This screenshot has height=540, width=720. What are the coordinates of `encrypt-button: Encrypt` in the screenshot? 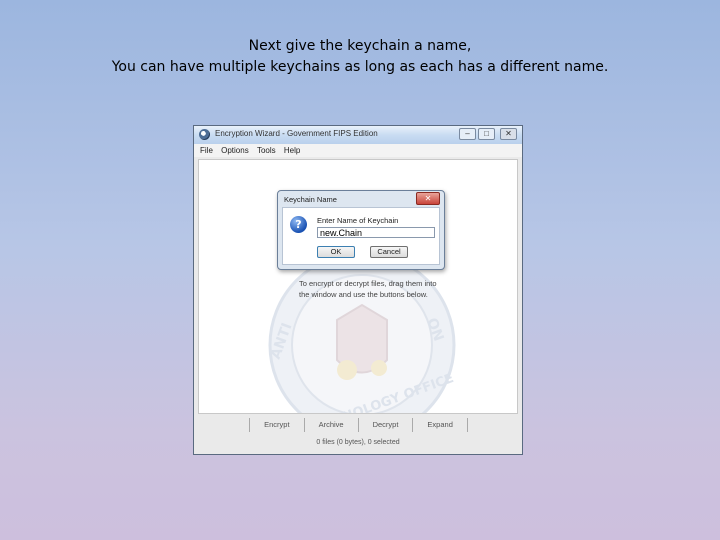 It's located at (277, 425).